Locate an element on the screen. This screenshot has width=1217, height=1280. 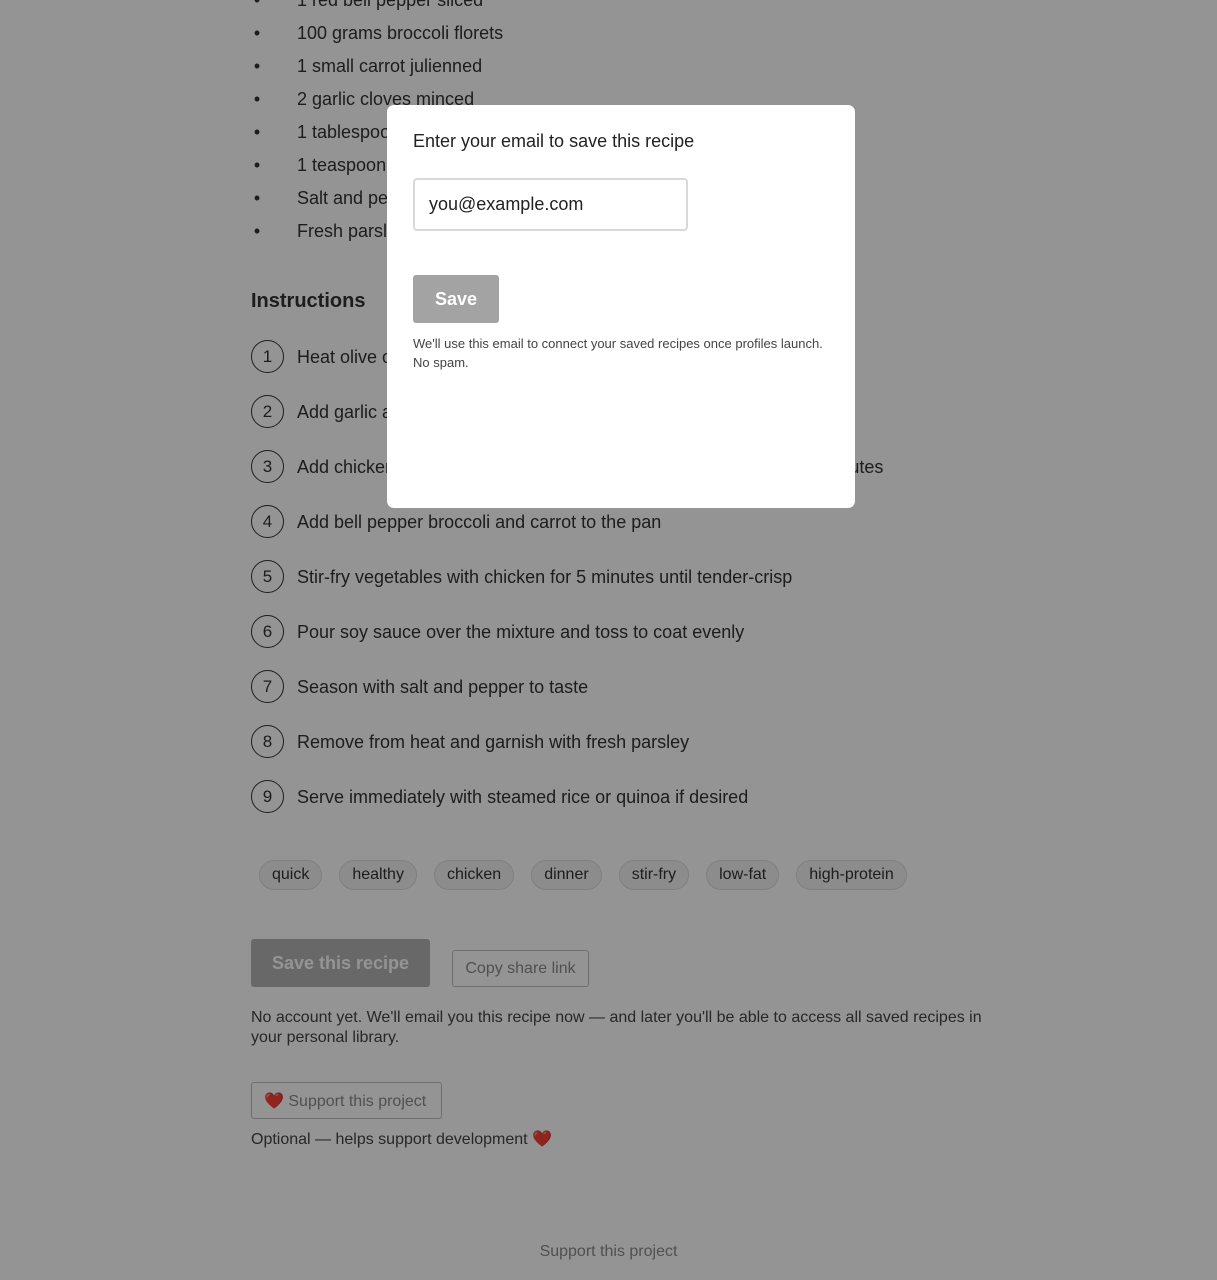
modal-title: Enter your email to save this recipe is located at coordinates (554, 141).